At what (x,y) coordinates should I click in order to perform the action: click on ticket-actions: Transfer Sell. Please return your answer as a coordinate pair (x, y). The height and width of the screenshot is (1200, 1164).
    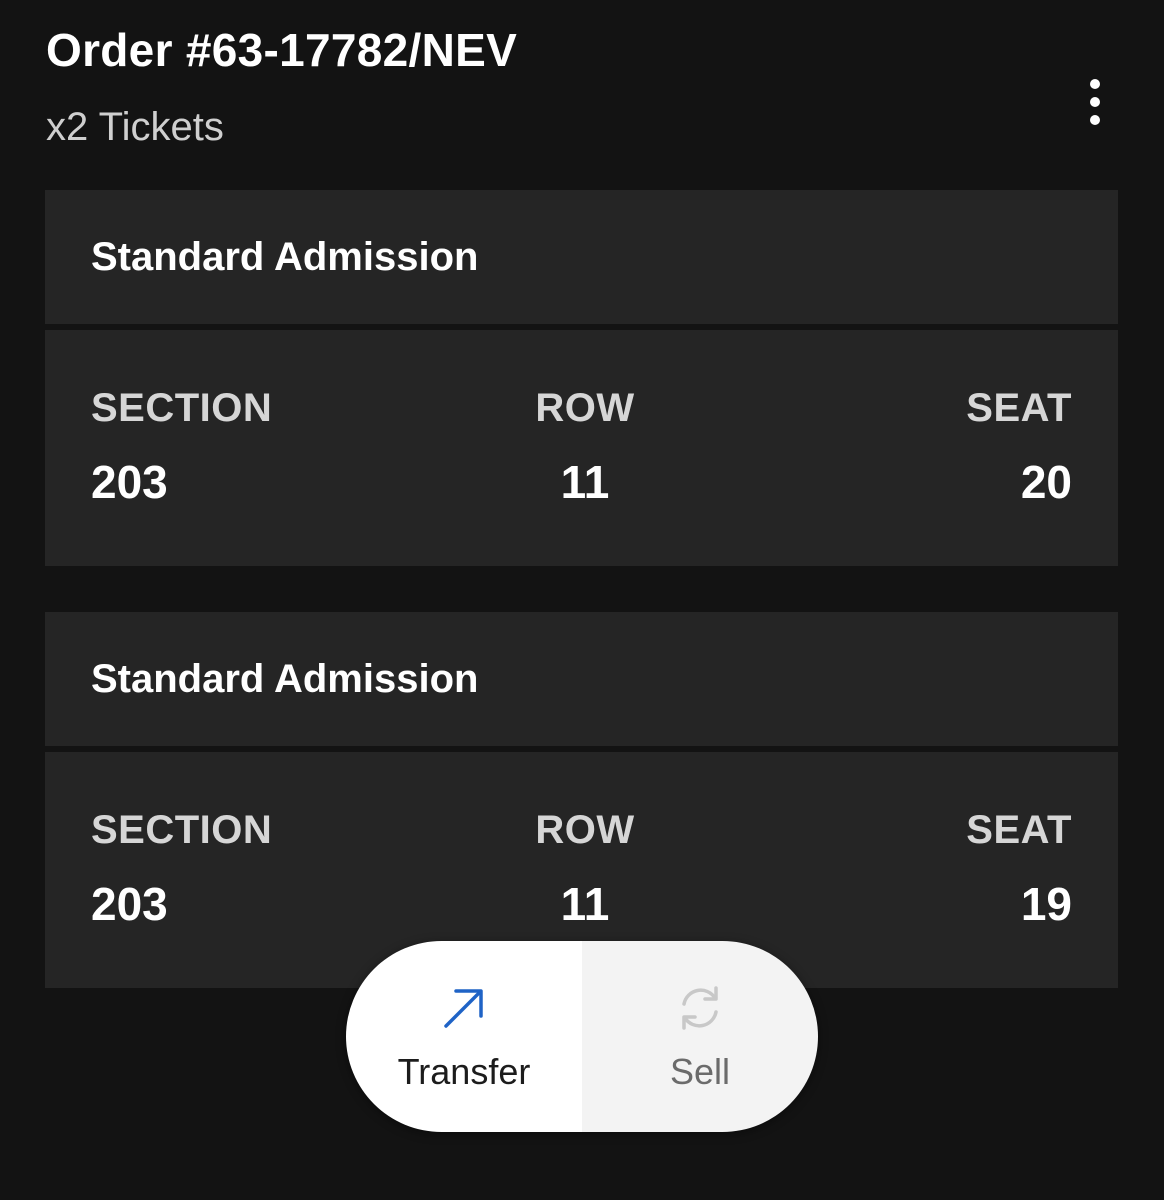
    Looking at the image, I should click on (582, 1036).